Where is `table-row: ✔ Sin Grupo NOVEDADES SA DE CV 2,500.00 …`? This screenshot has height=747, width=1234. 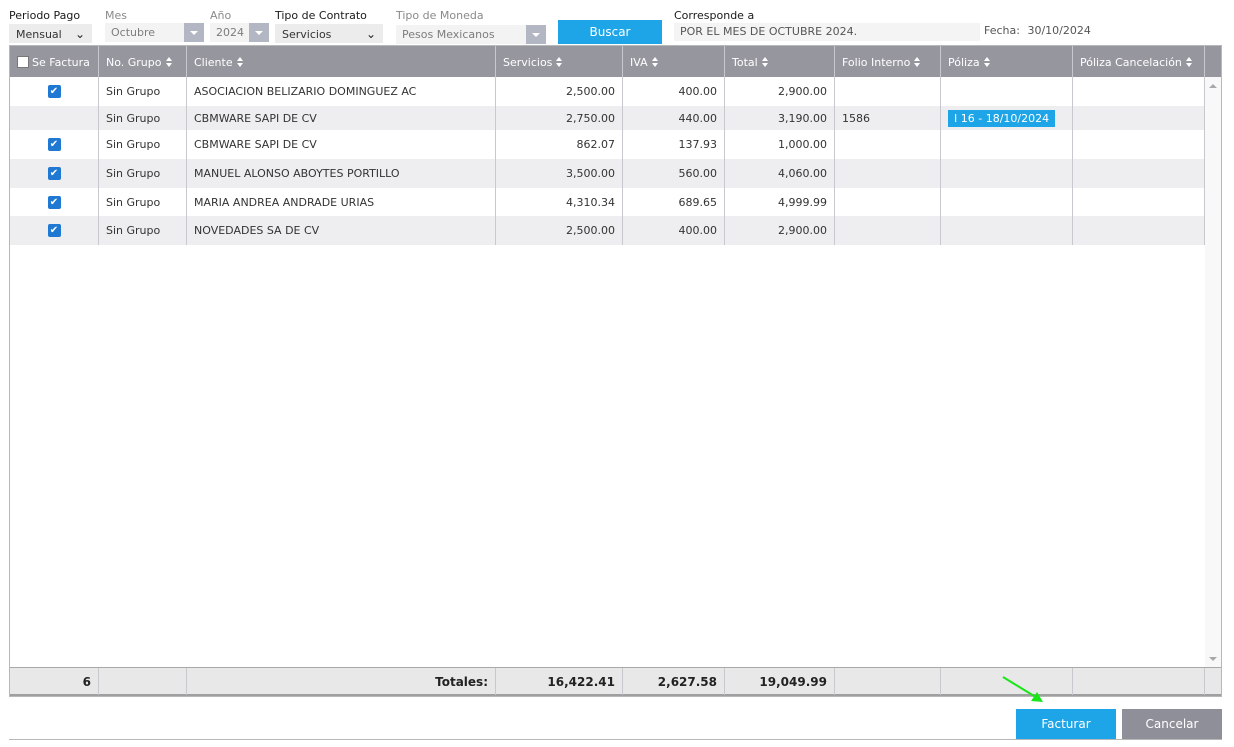 table-row: ✔ Sin Grupo NOVEDADES SA DE CV 2,500.00 … is located at coordinates (607, 230).